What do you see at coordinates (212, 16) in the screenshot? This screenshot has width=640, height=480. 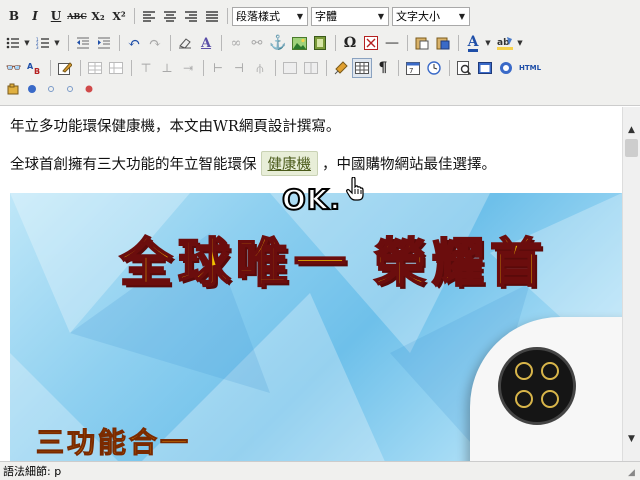 I see `align-justify-icon` at bounding box center [212, 16].